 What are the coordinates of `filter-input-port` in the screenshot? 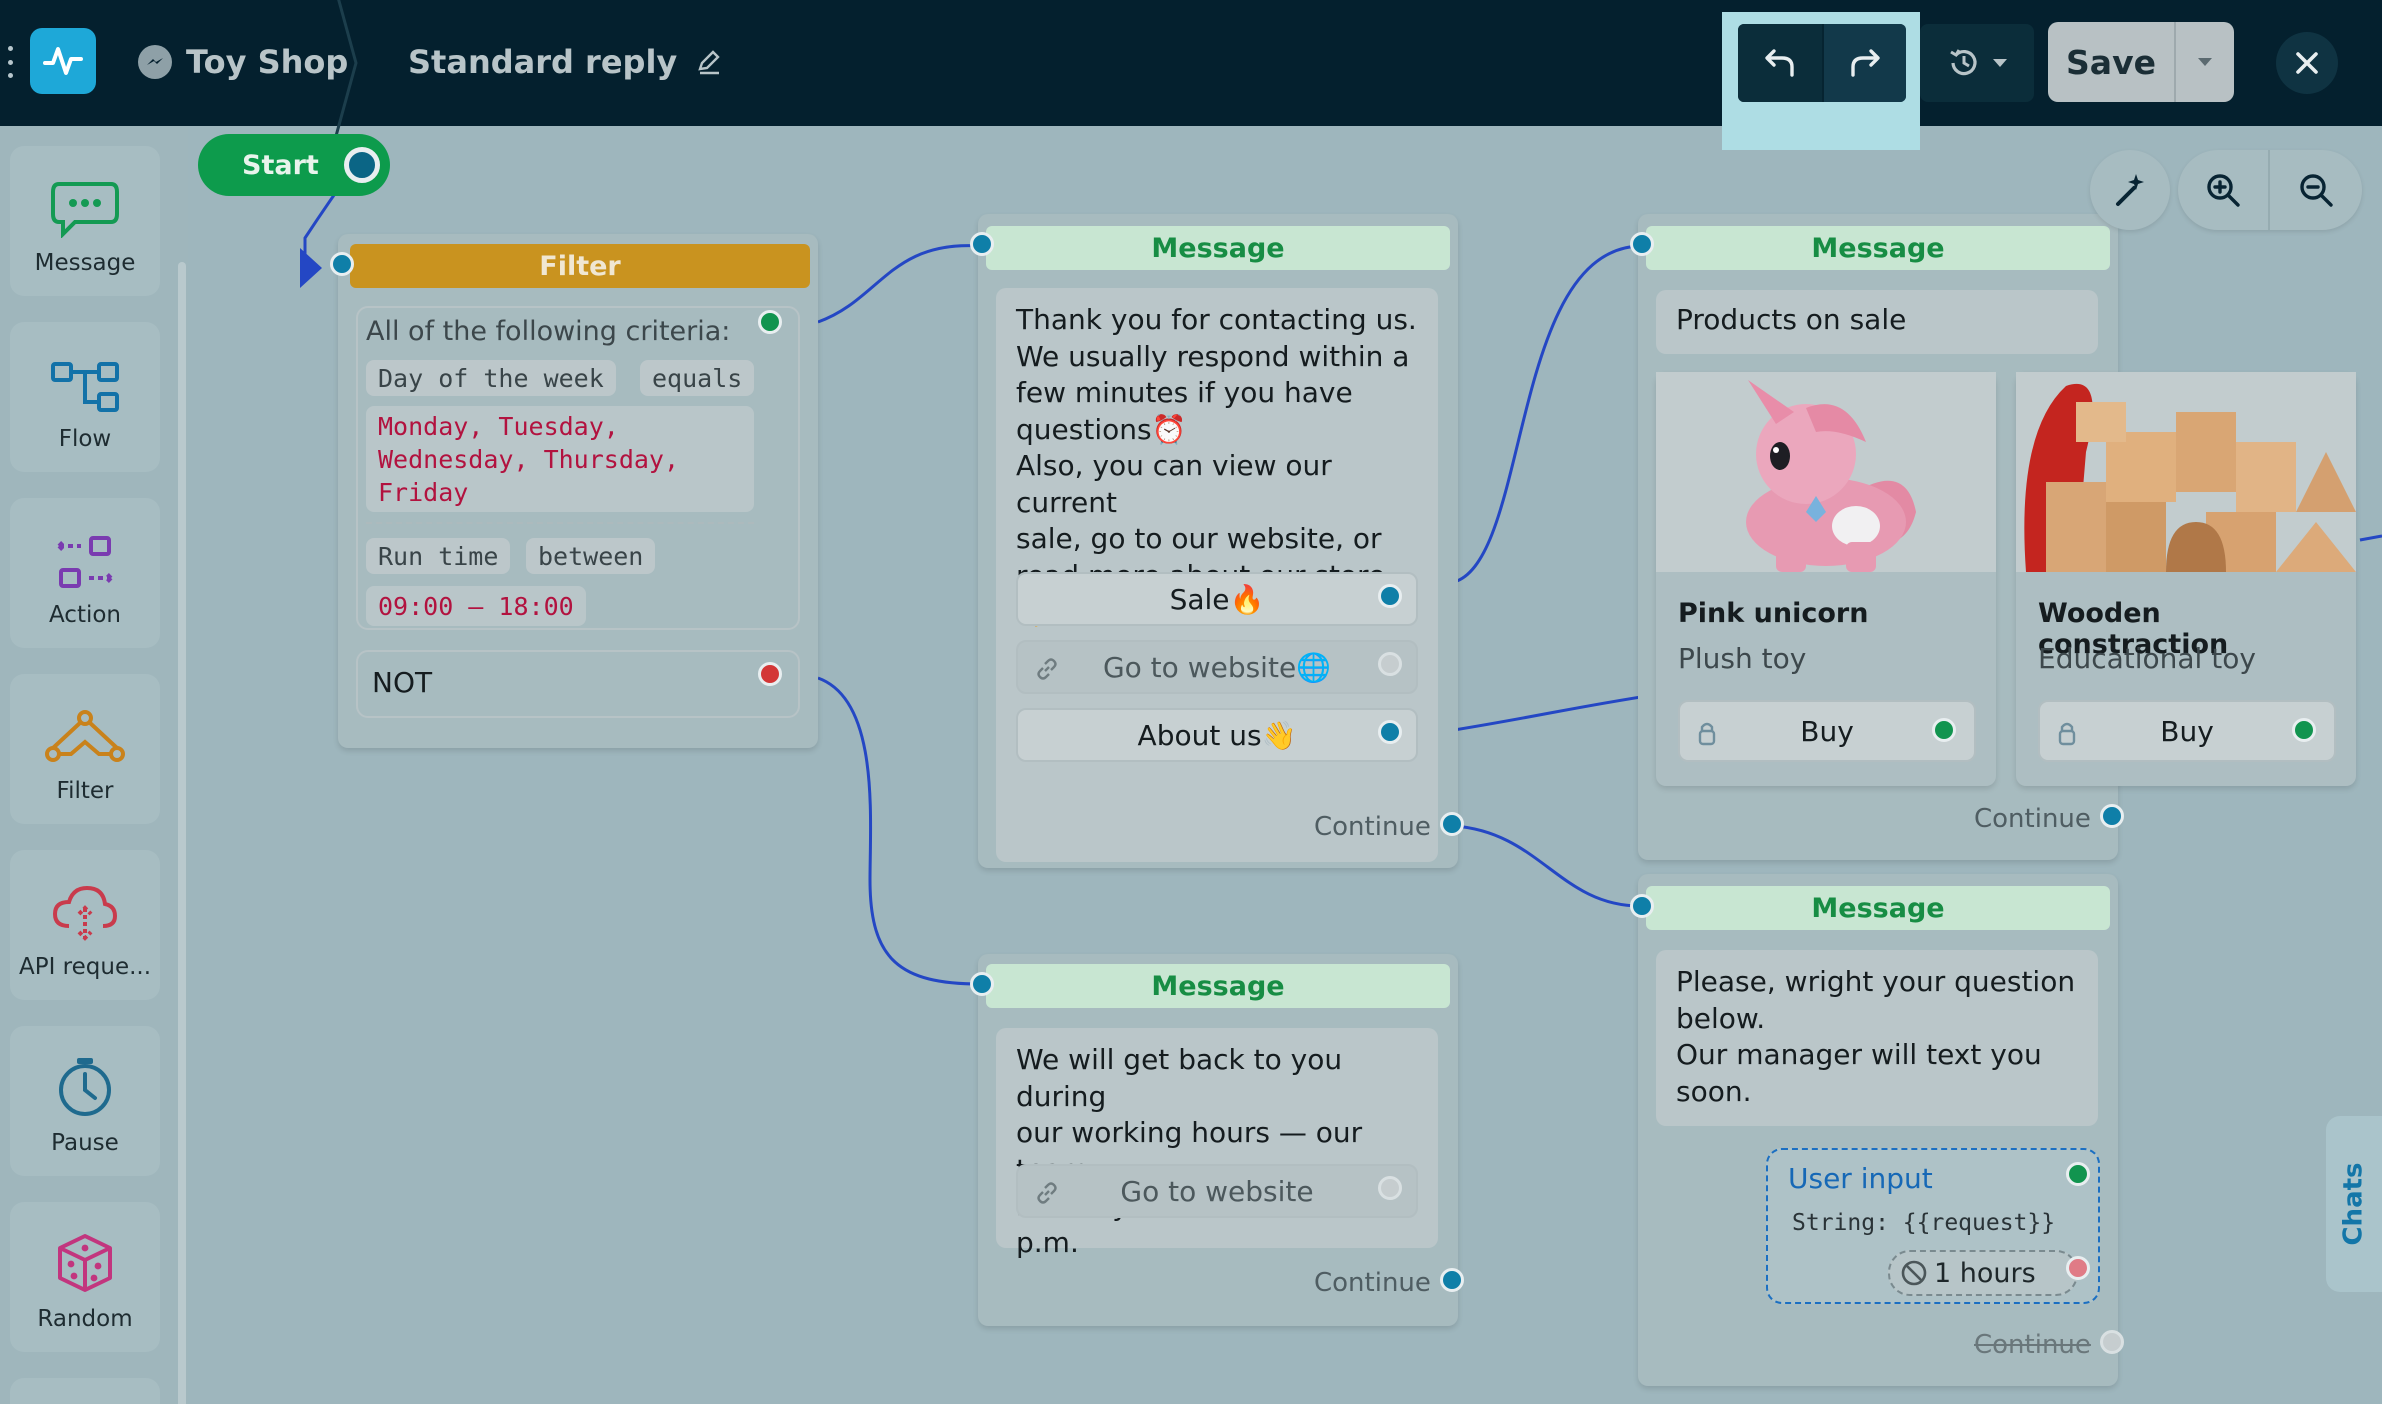 It's located at (342, 264).